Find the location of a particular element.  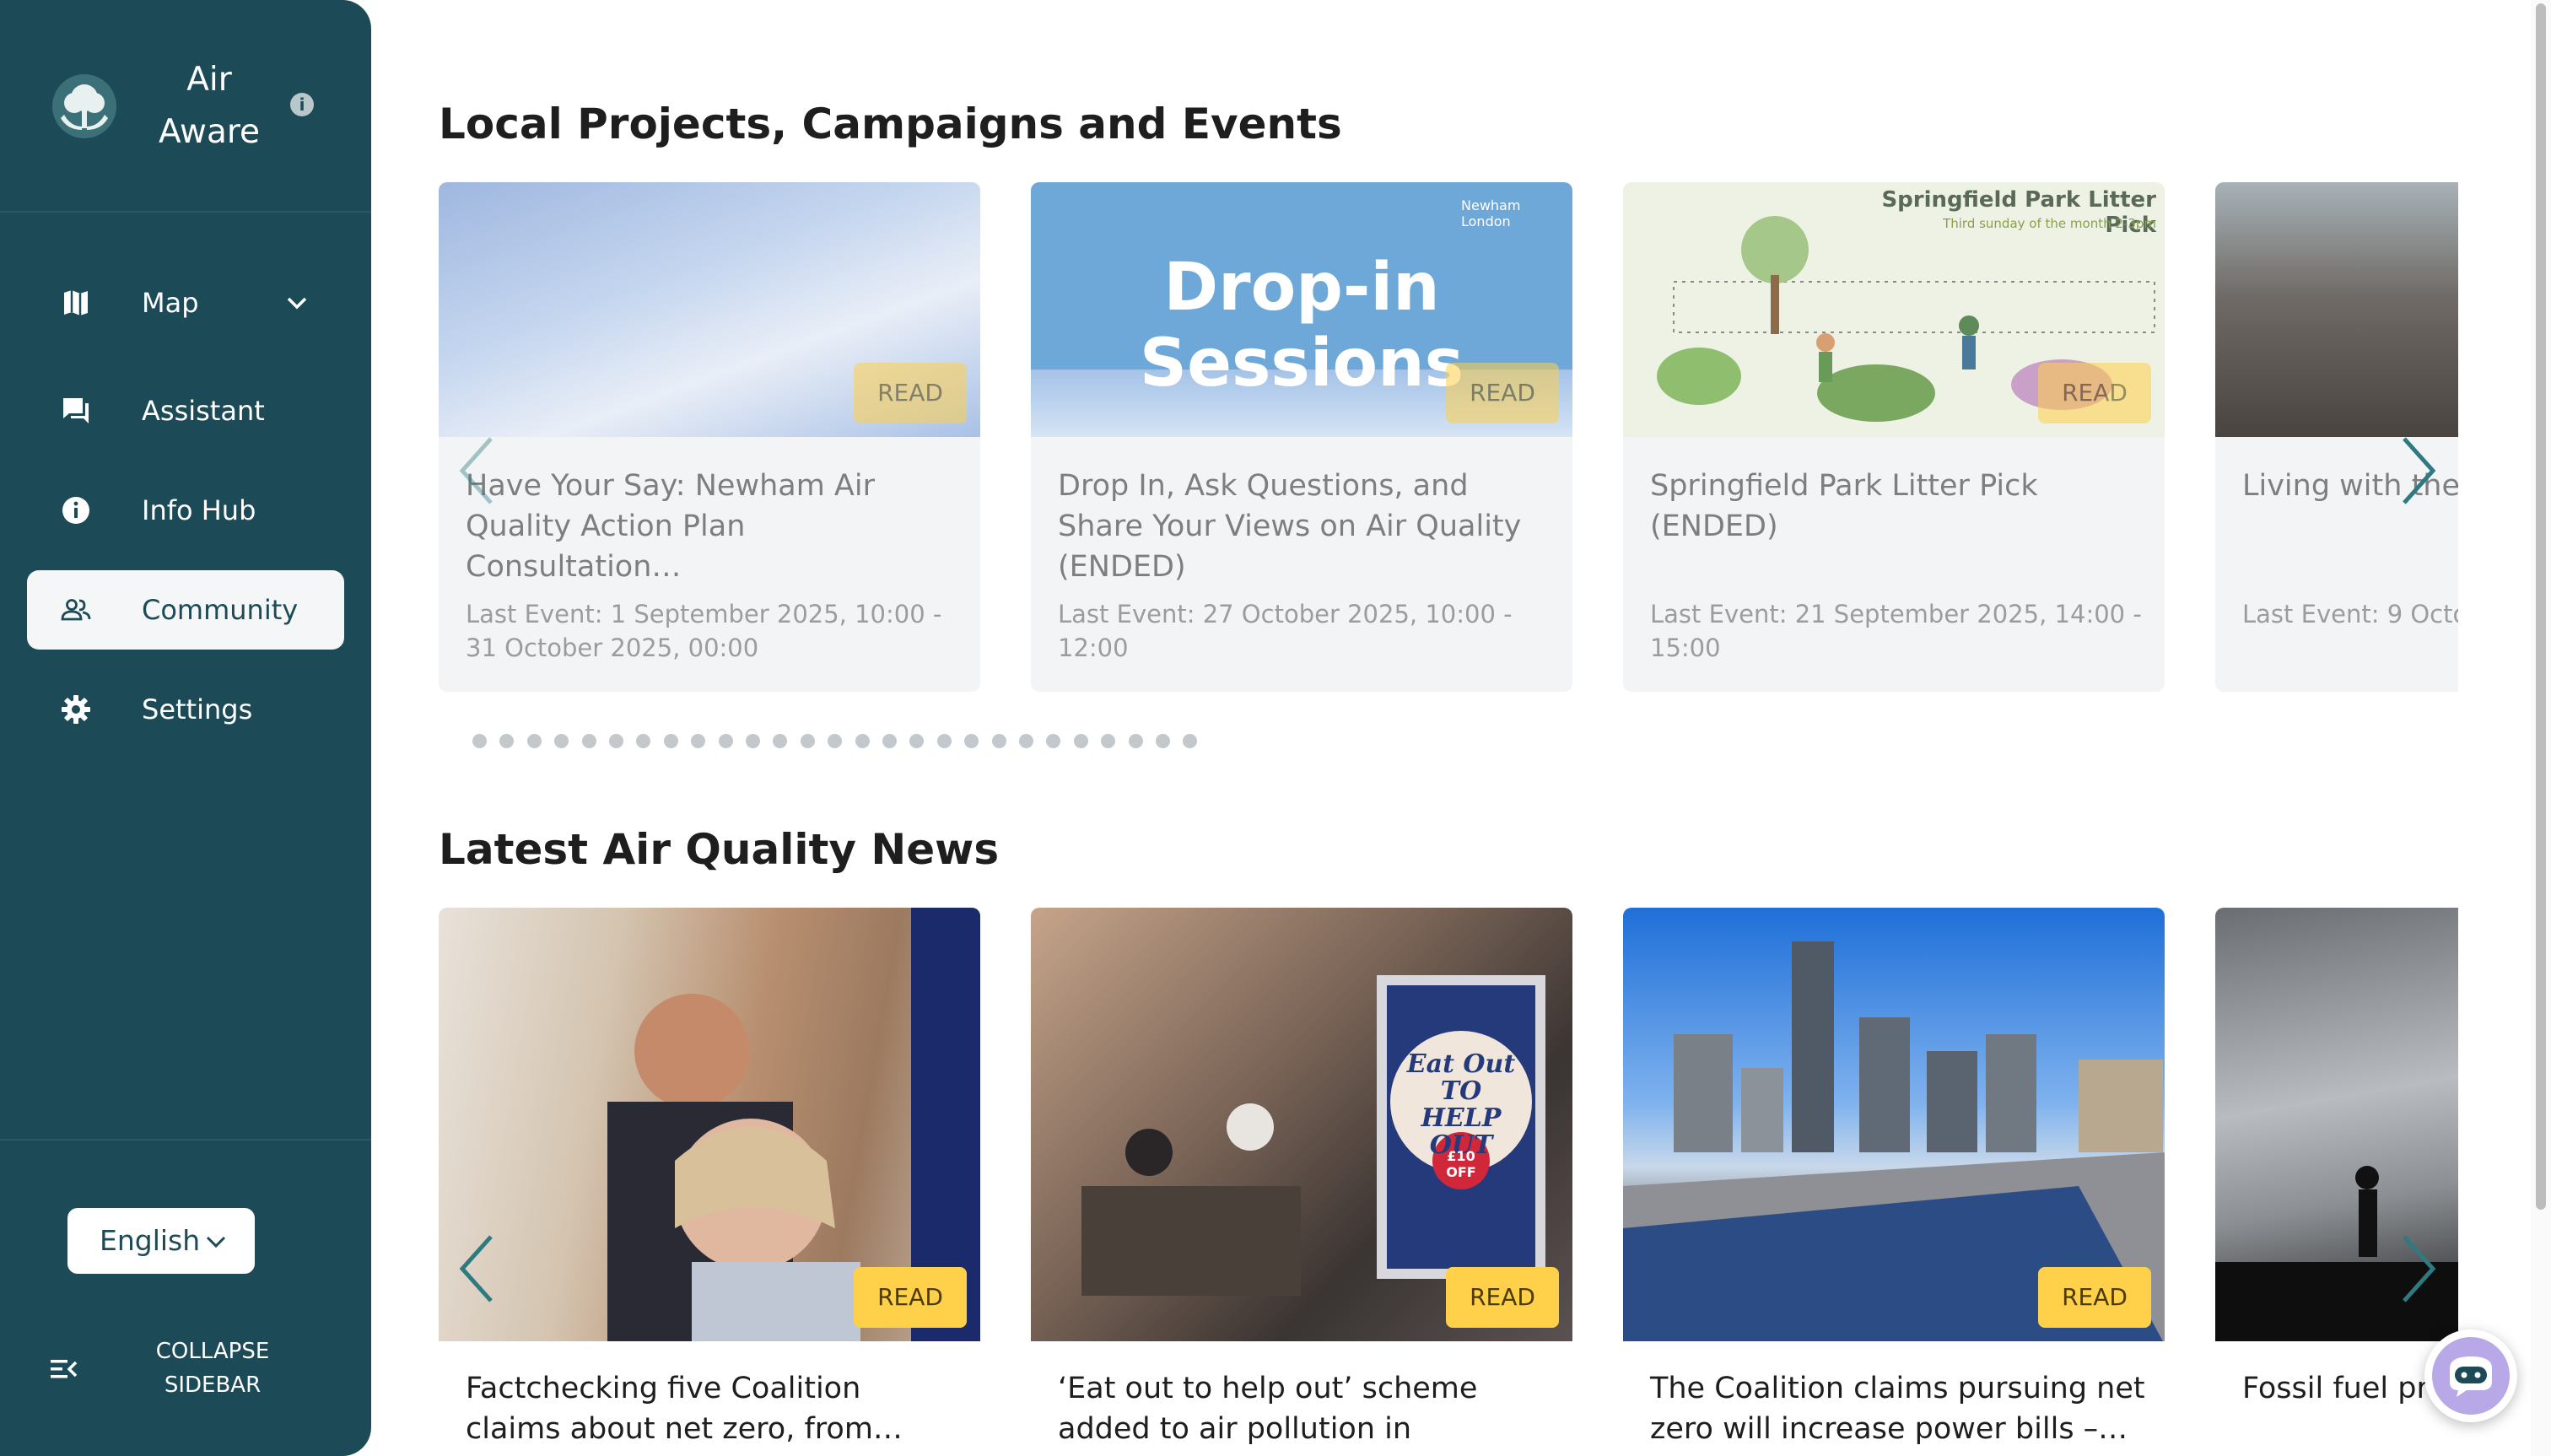

sidebar-item-label: Assistant is located at coordinates (203, 411).